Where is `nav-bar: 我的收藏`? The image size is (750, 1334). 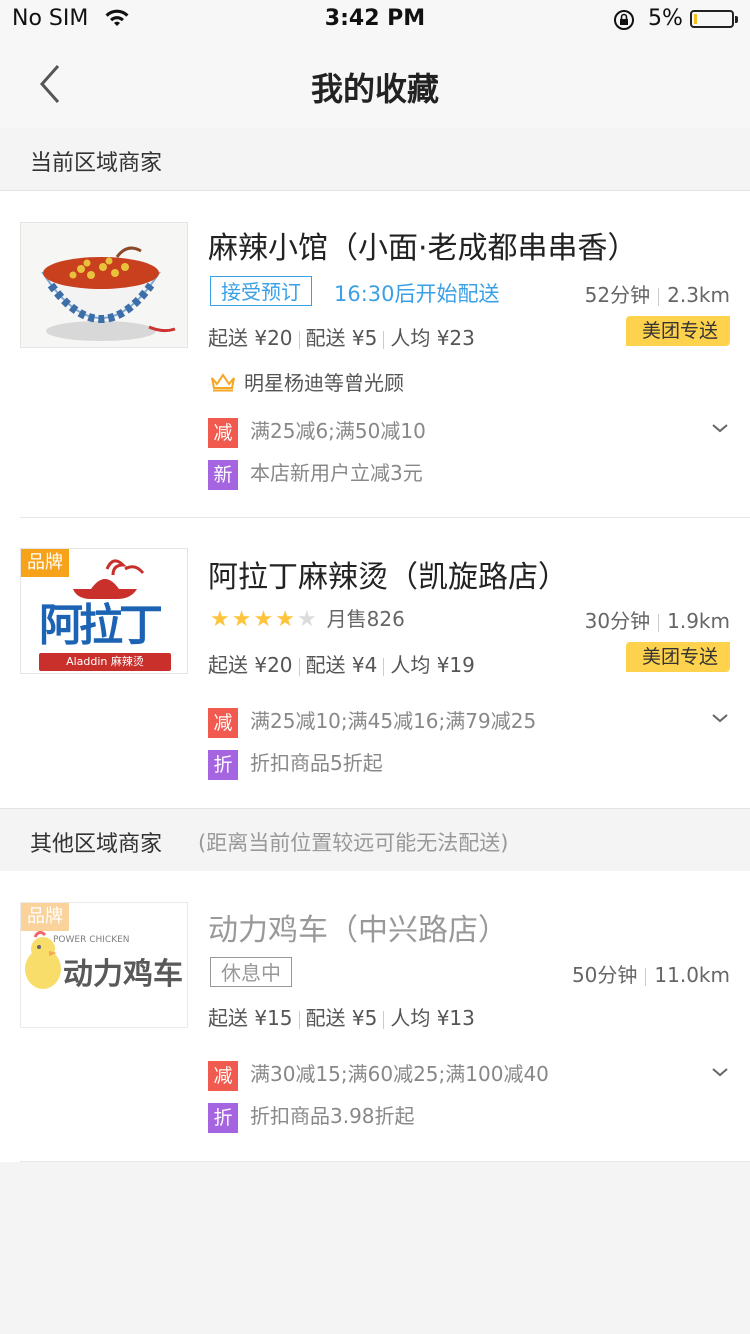
nav-bar: 我的收藏 is located at coordinates (375, 84).